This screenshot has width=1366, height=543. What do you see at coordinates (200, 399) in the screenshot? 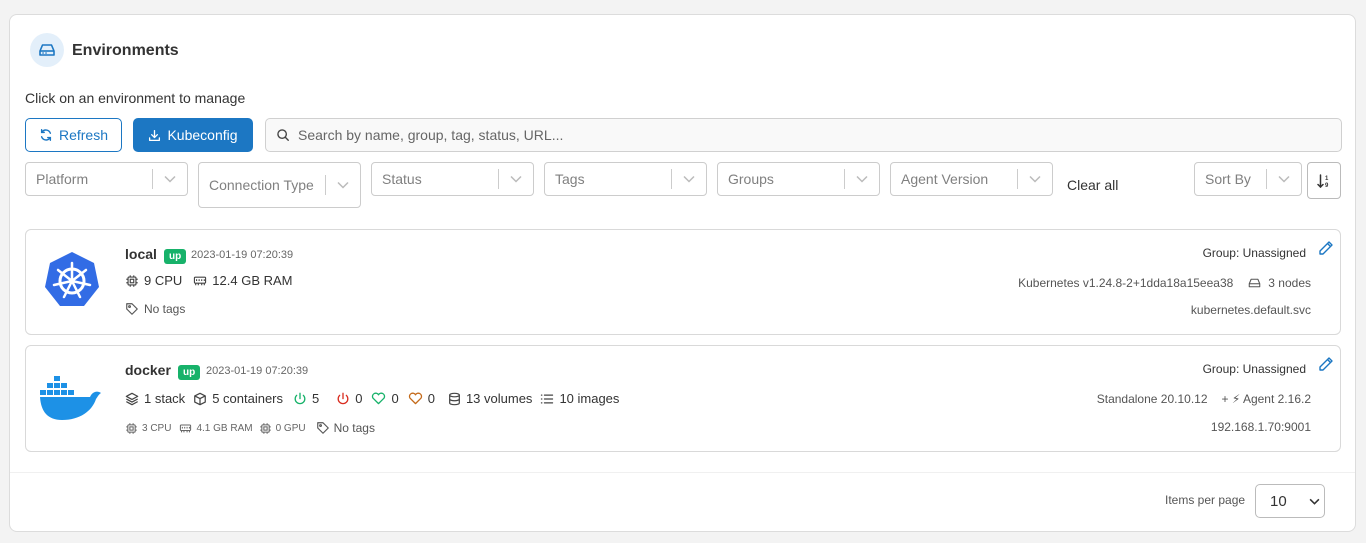
I see `box-icon` at bounding box center [200, 399].